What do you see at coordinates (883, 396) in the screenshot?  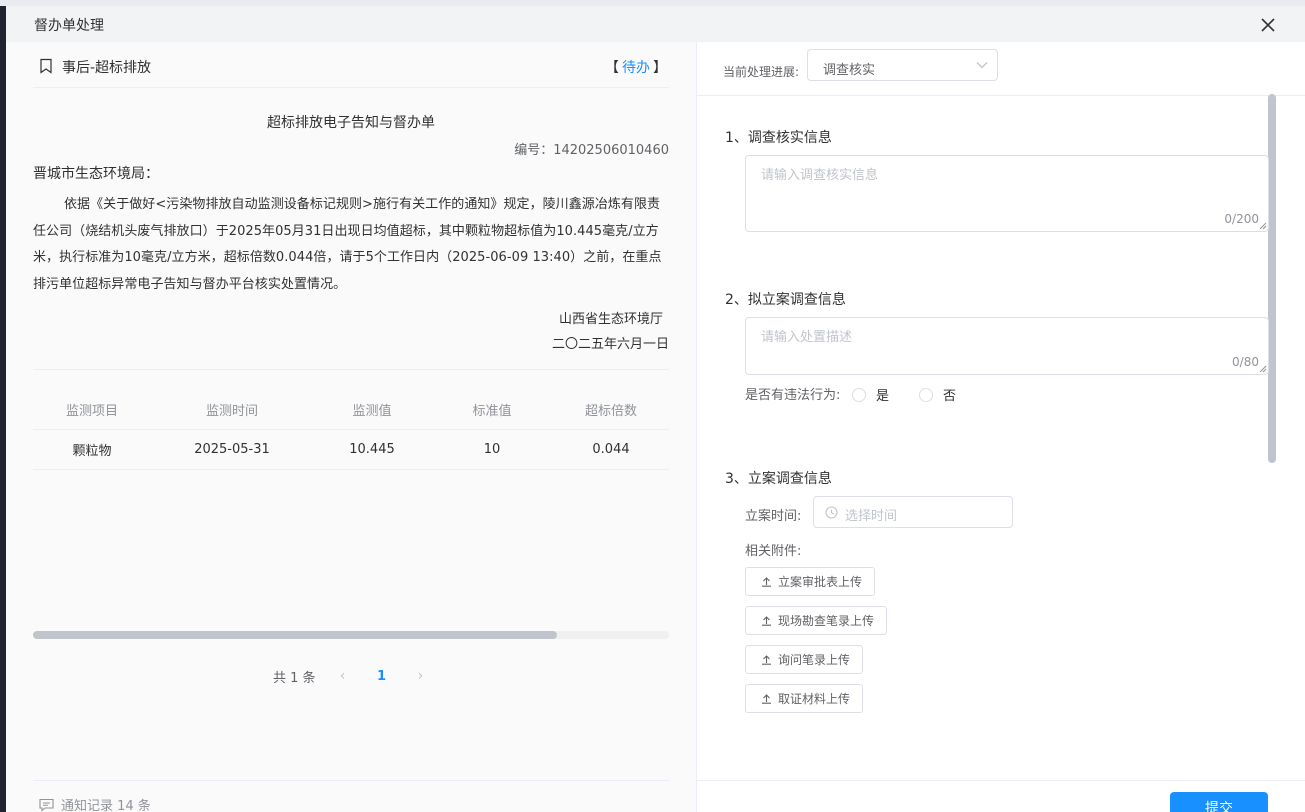 I see `radio-label: 是` at bounding box center [883, 396].